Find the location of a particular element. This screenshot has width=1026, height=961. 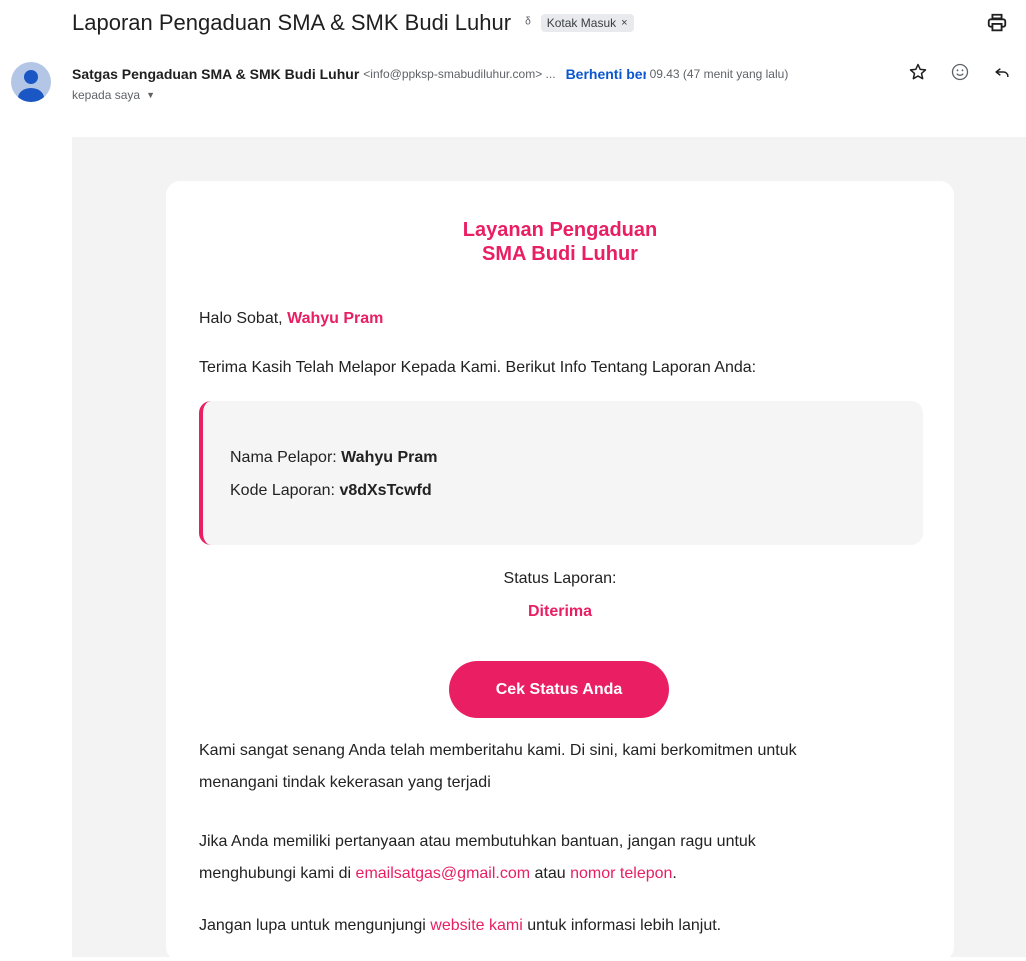

website-link: website kami is located at coordinates (476, 925).